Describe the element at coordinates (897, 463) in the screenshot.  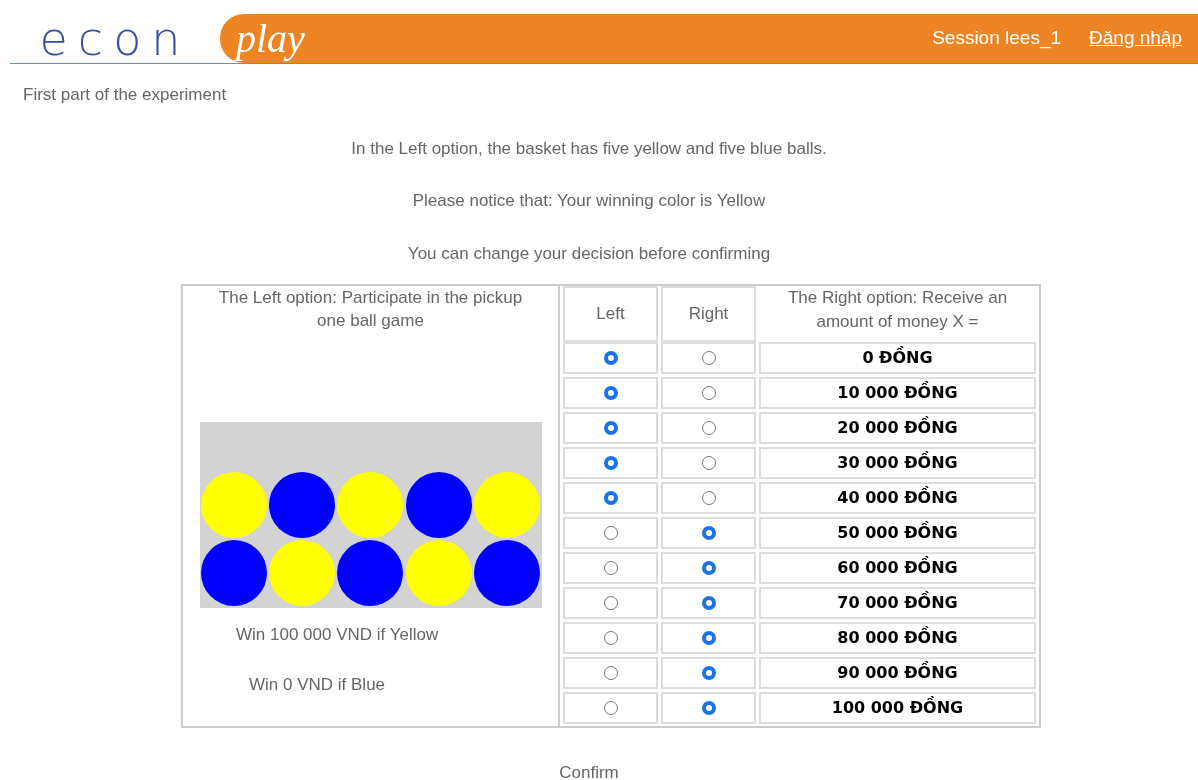
I see `amount-cell: 30 000 ĐỒNG` at that location.